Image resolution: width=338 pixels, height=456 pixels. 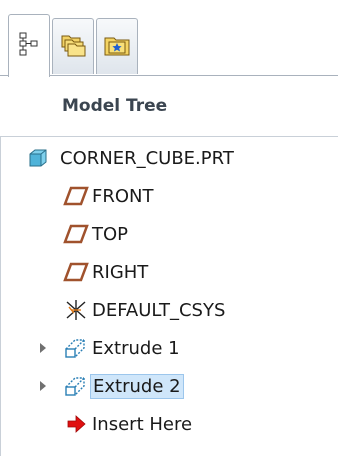 What do you see at coordinates (38, 158) in the screenshot?
I see `part-cube-icon` at bounding box center [38, 158].